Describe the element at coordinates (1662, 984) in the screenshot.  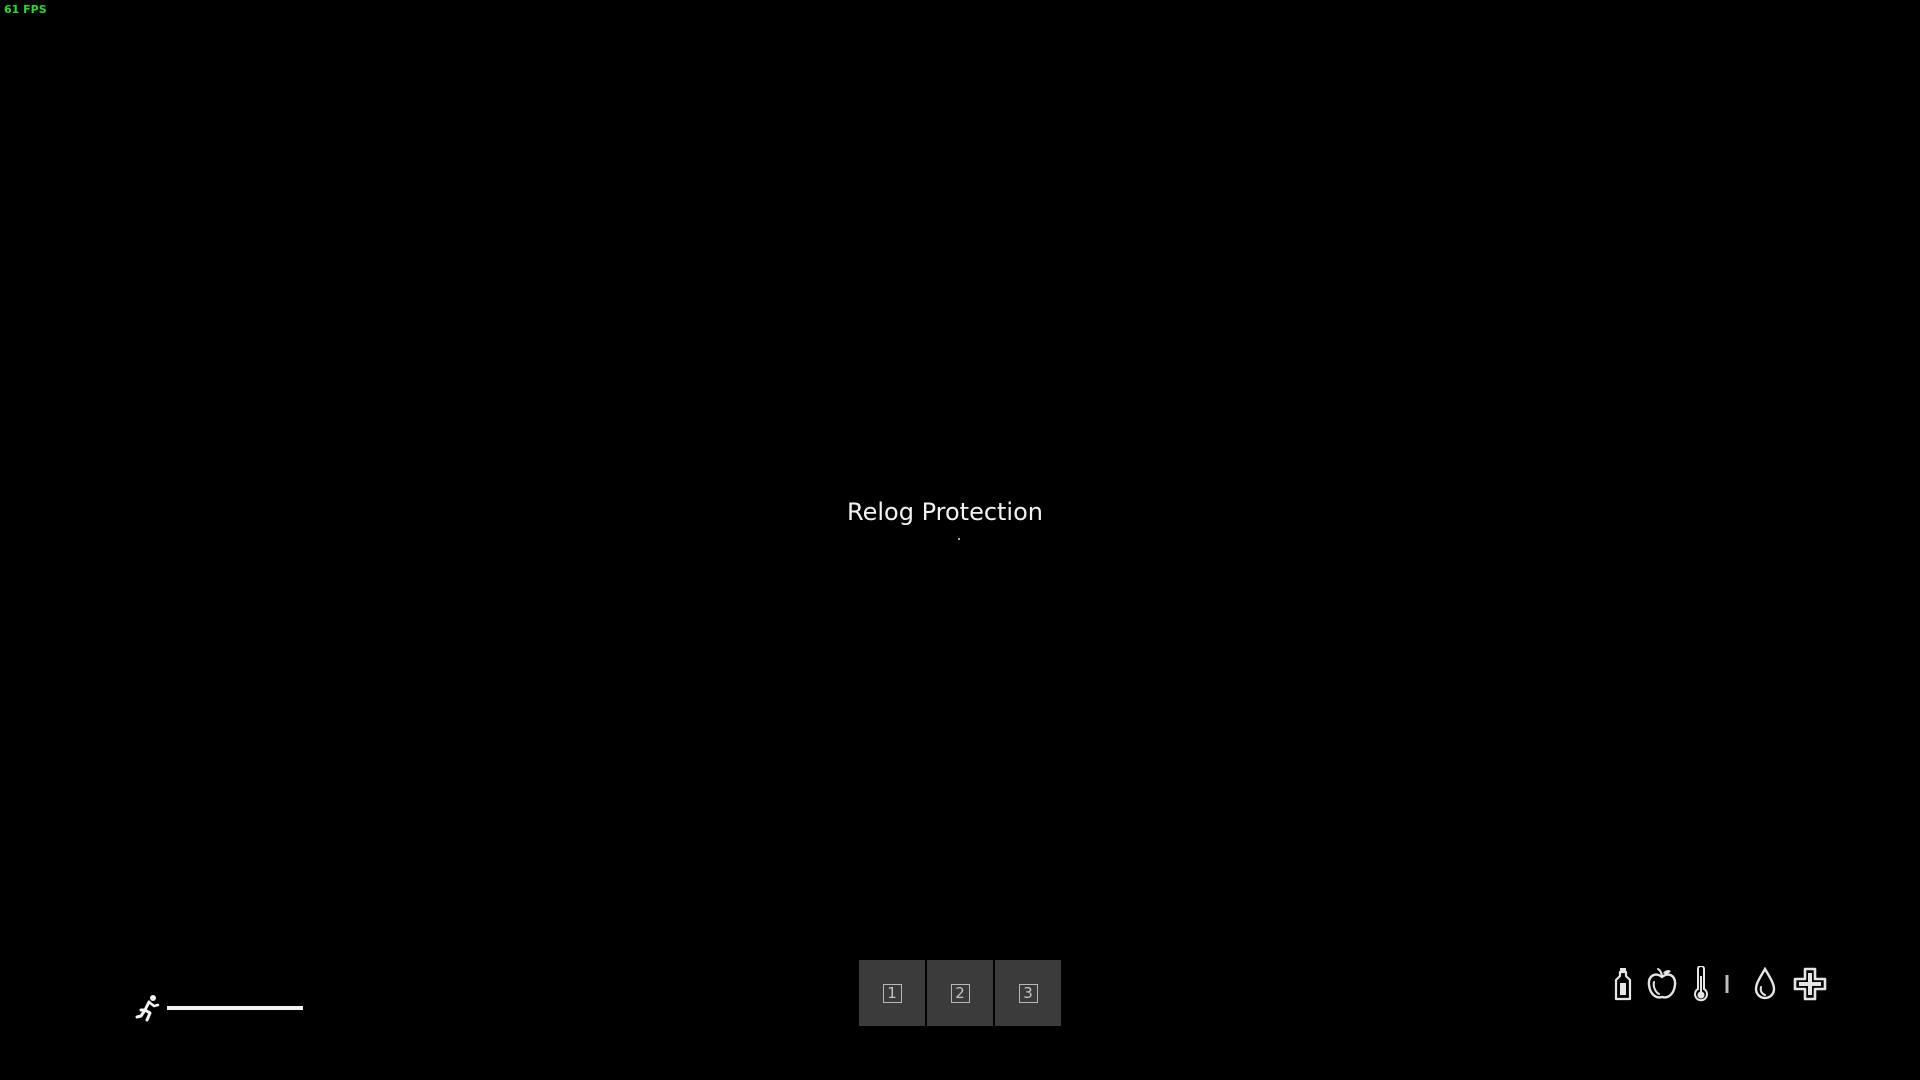
I see `apple-icon` at that location.